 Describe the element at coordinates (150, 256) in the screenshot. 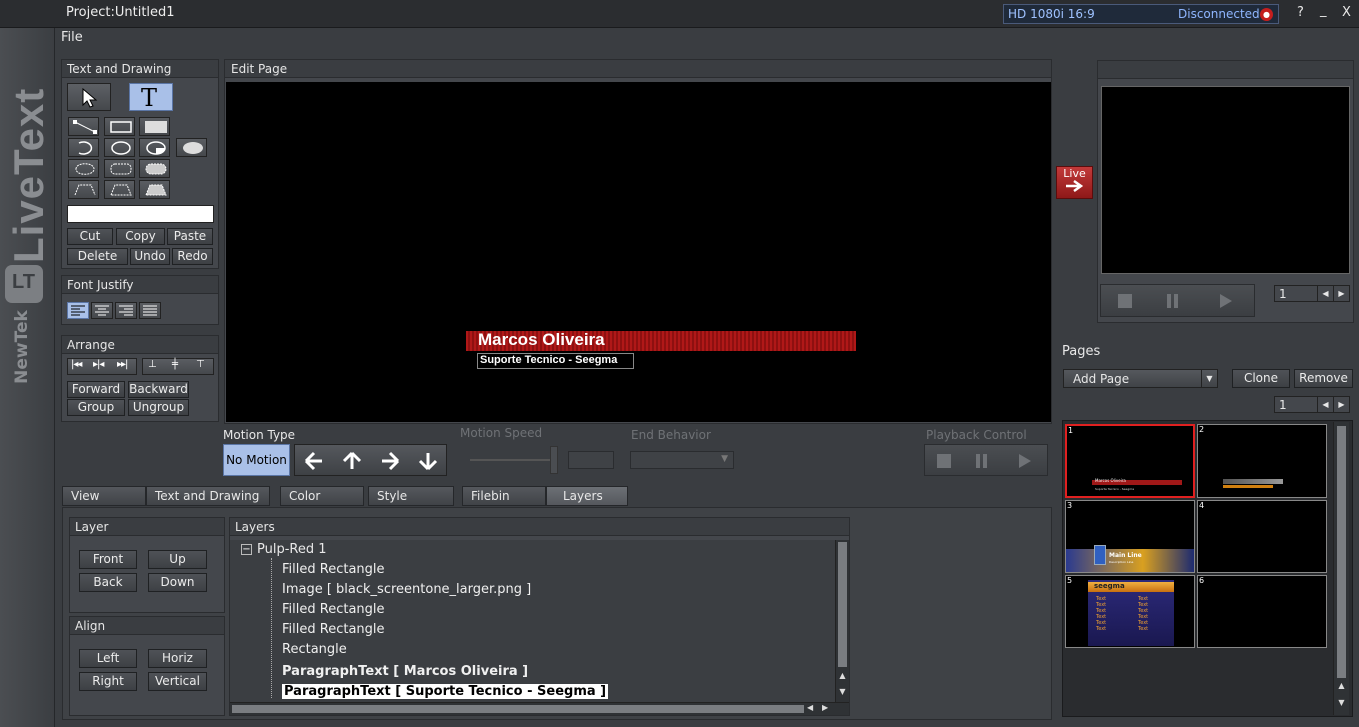

I see `undo-button: Undo` at that location.